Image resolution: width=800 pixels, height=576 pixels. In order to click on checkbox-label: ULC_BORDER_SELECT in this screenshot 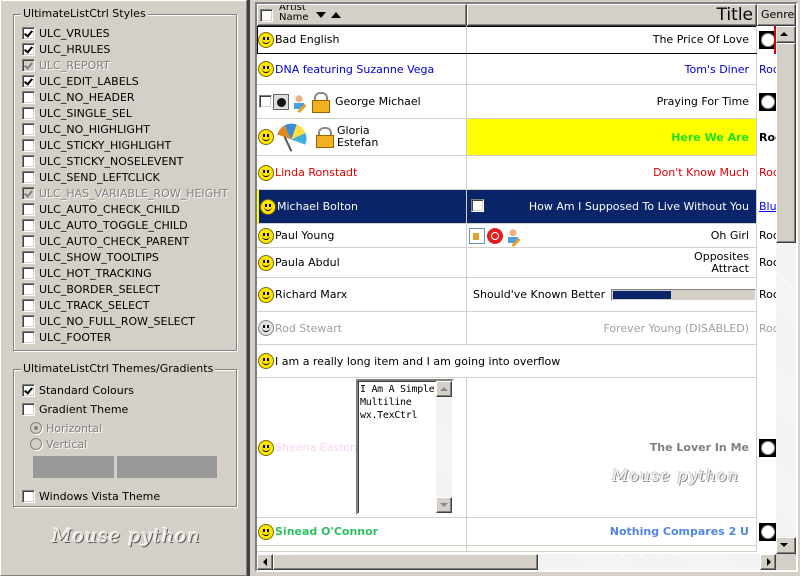, I will do `click(99, 289)`.